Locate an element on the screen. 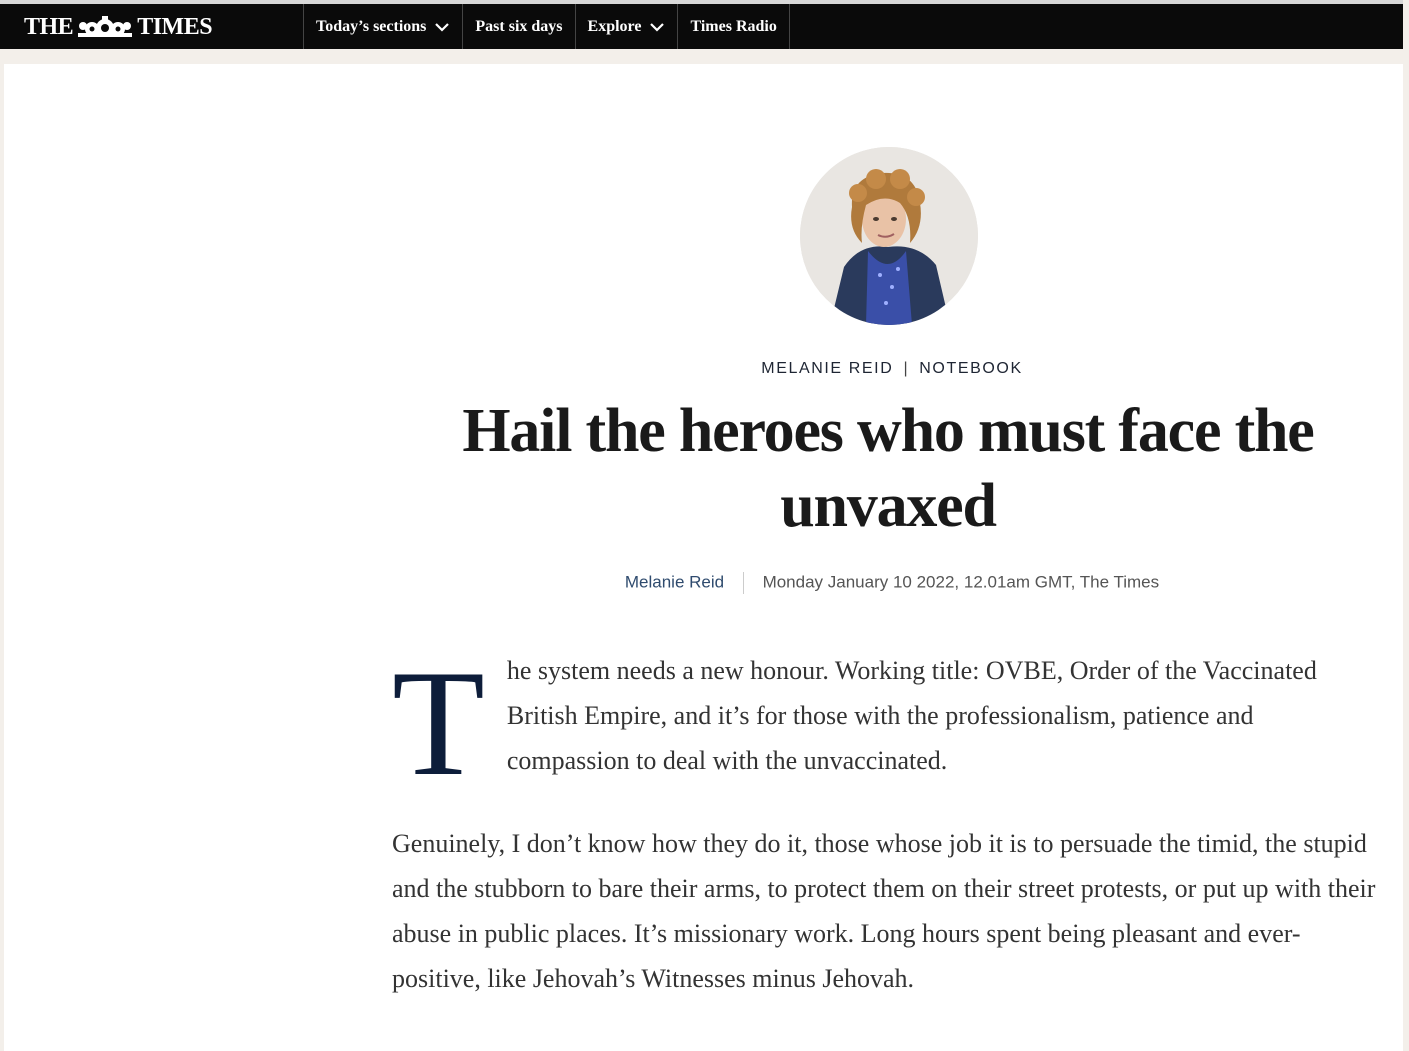 The height and width of the screenshot is (1051, 1409). logo-text-right: TIMES is located at coordinates (175, 26).